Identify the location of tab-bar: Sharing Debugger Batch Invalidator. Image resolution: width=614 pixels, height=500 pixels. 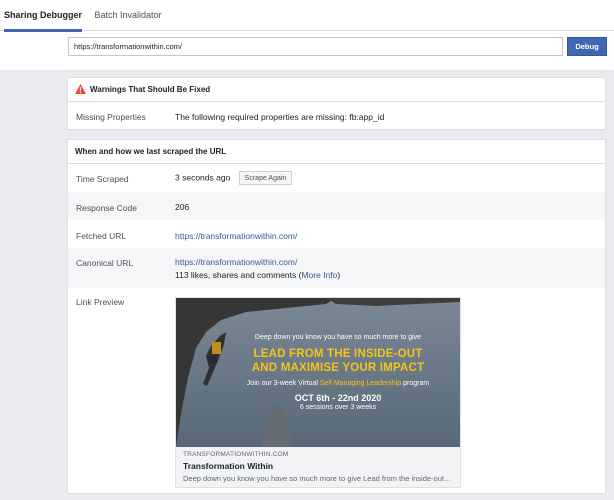
(307, 16).